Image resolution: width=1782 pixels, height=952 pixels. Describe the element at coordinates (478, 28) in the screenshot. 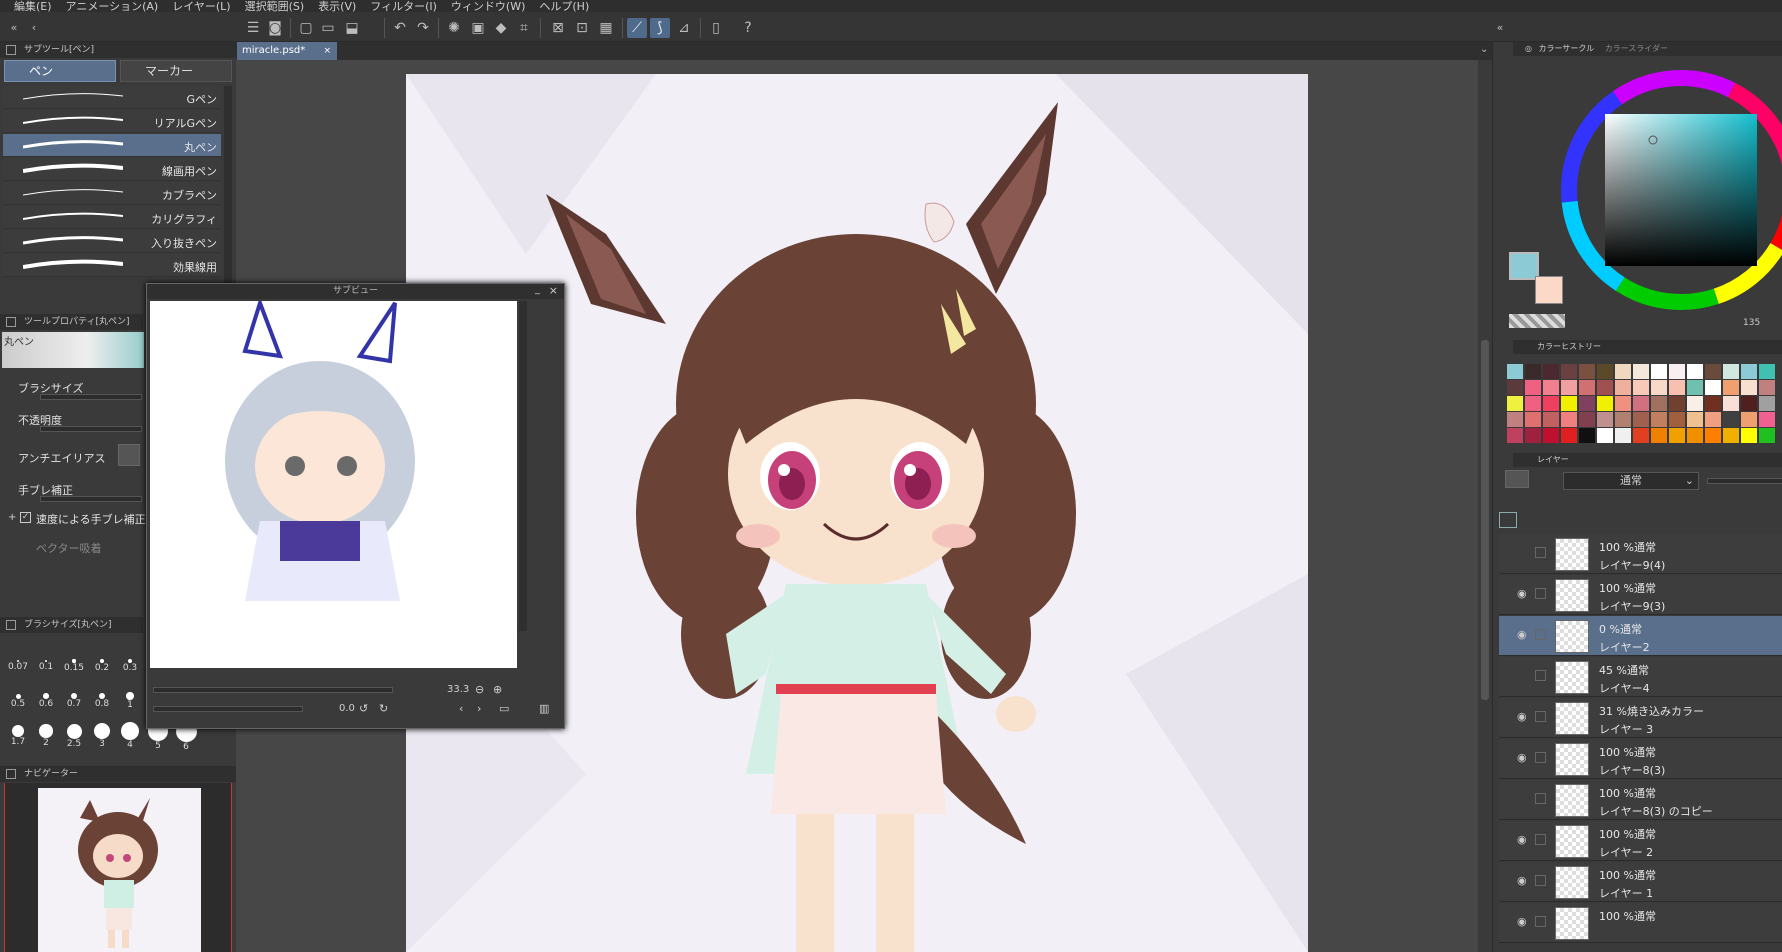

I see `clear-icon: ▣` at that location.